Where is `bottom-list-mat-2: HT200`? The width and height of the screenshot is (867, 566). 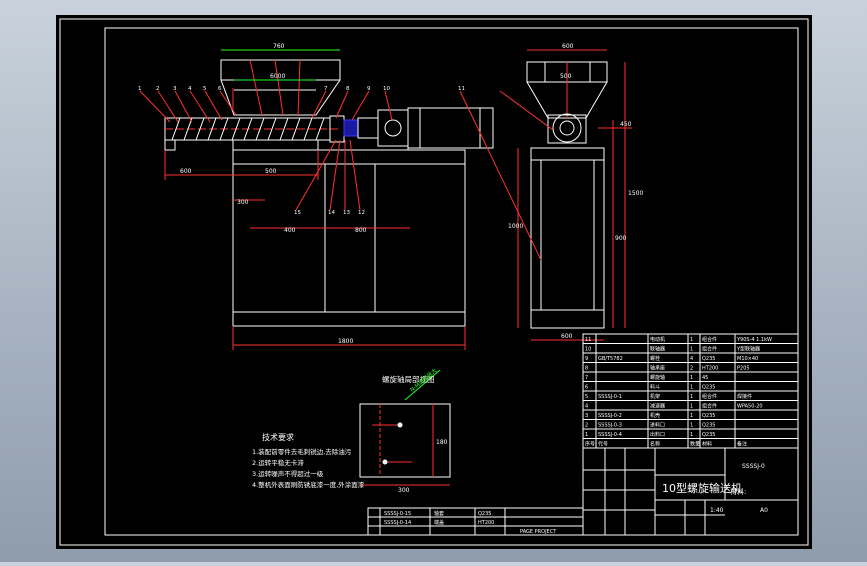 bottom-list-mat-2: HT200 is located at coordinates (486, 523).